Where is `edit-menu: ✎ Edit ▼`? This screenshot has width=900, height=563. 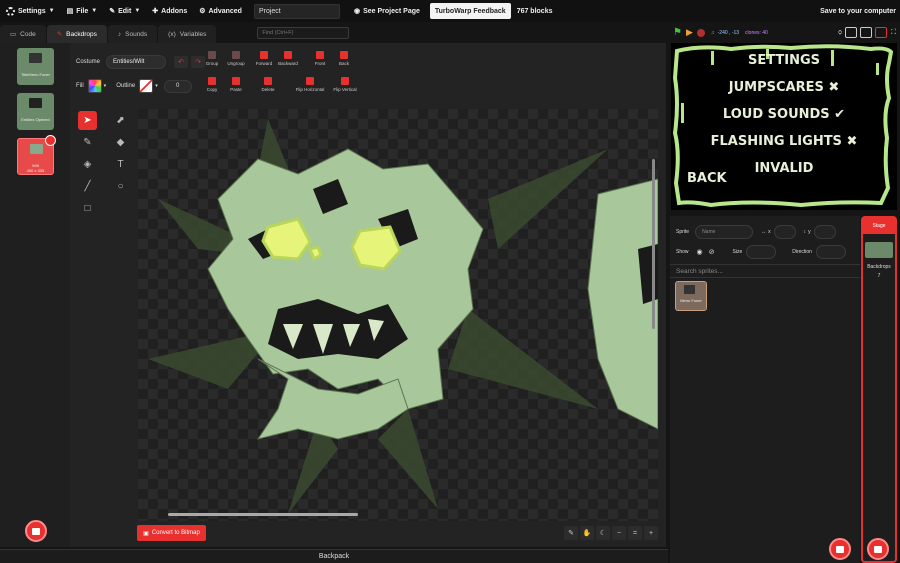
edit-menu: ✎ Edit ▼ is located at coordinates (124, 11).